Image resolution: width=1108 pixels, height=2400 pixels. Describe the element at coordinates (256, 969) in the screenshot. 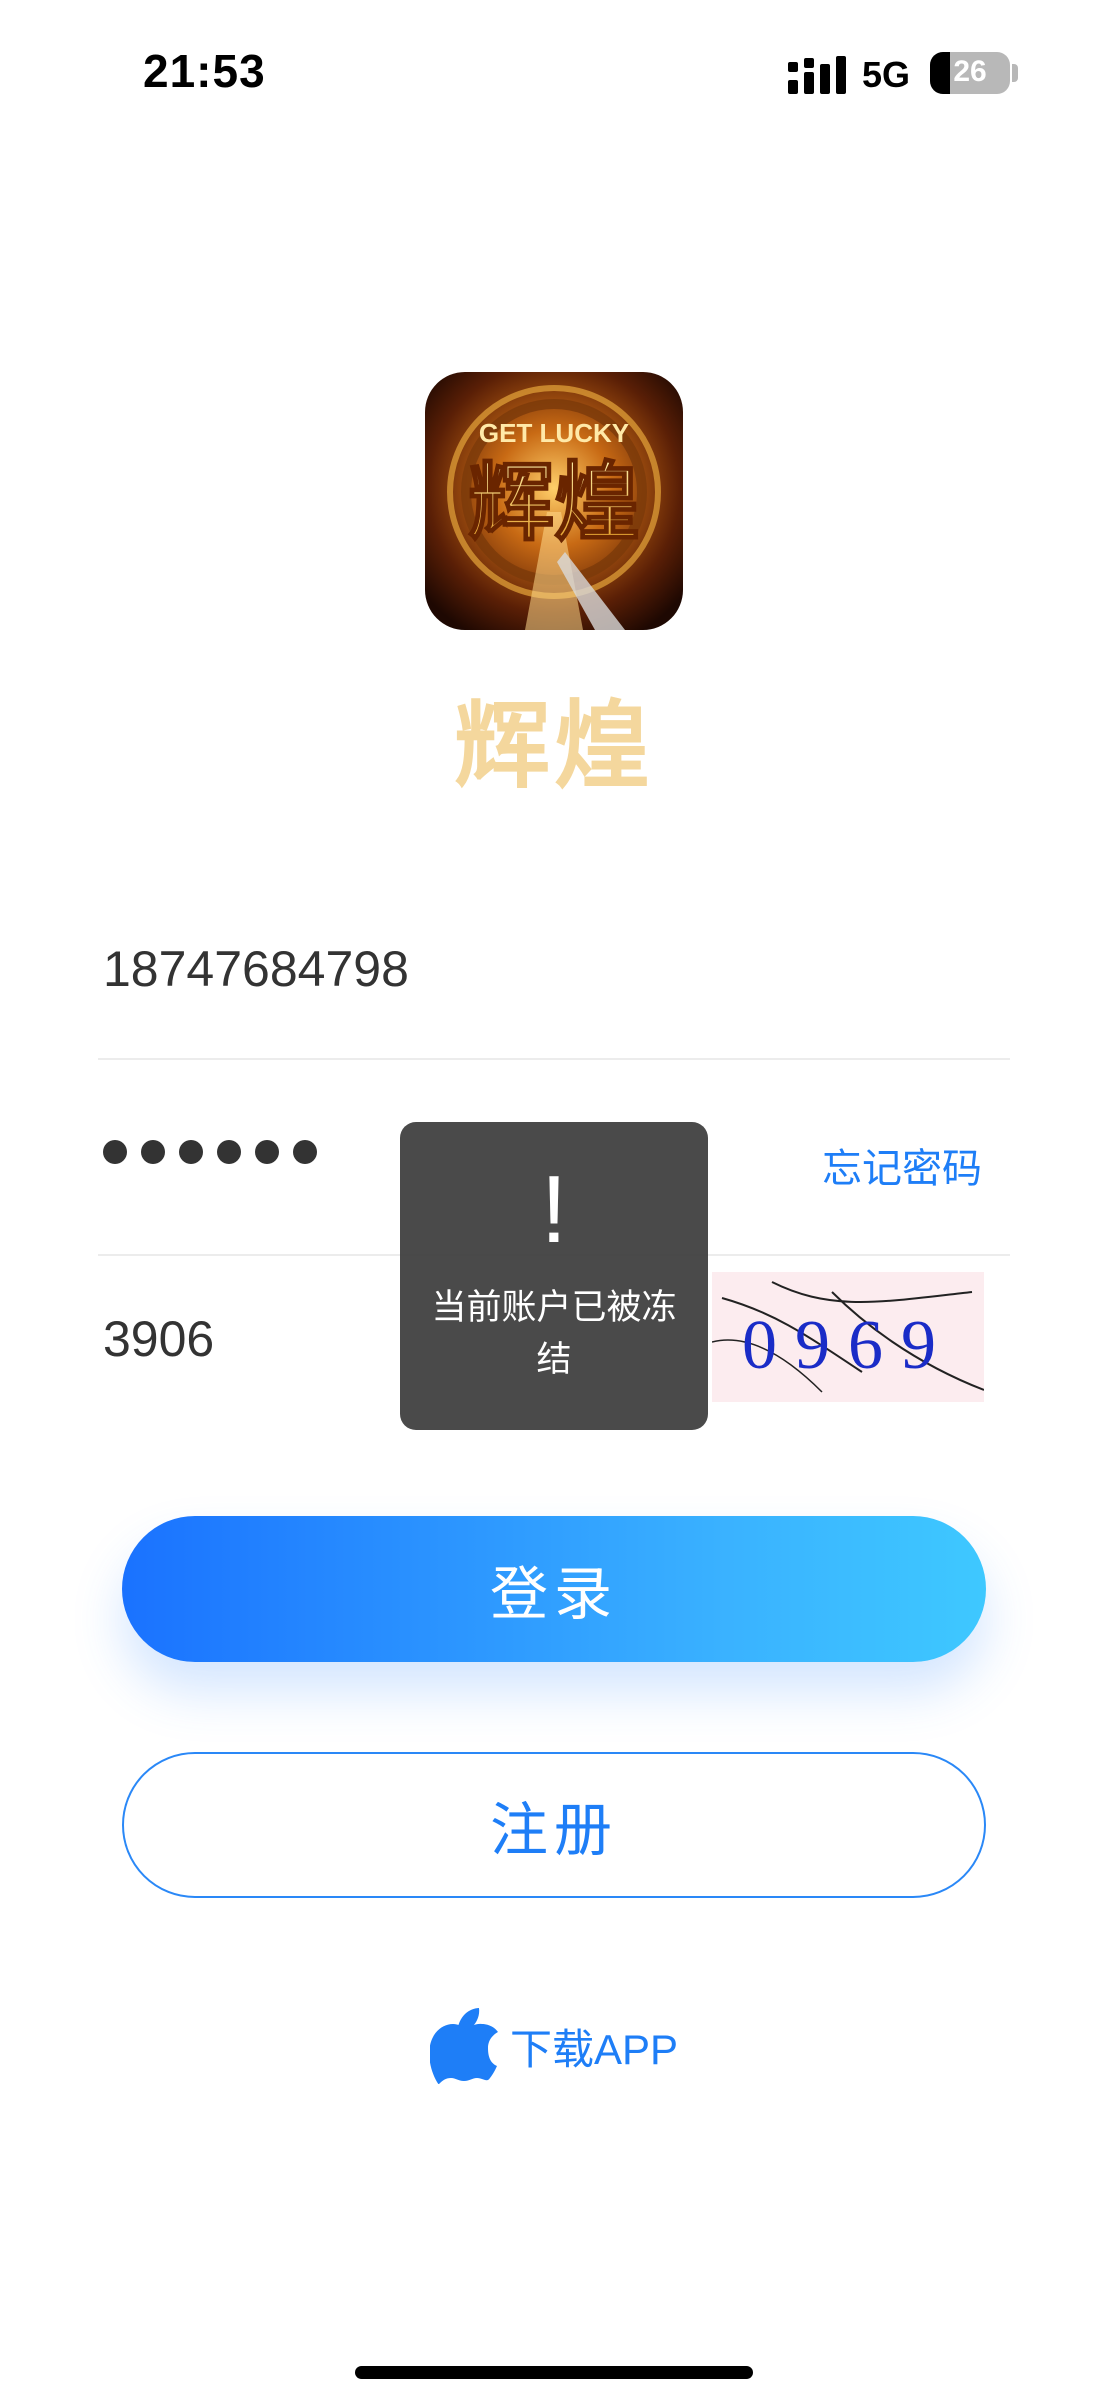

I see `phone-input: 18747684798` at that location.